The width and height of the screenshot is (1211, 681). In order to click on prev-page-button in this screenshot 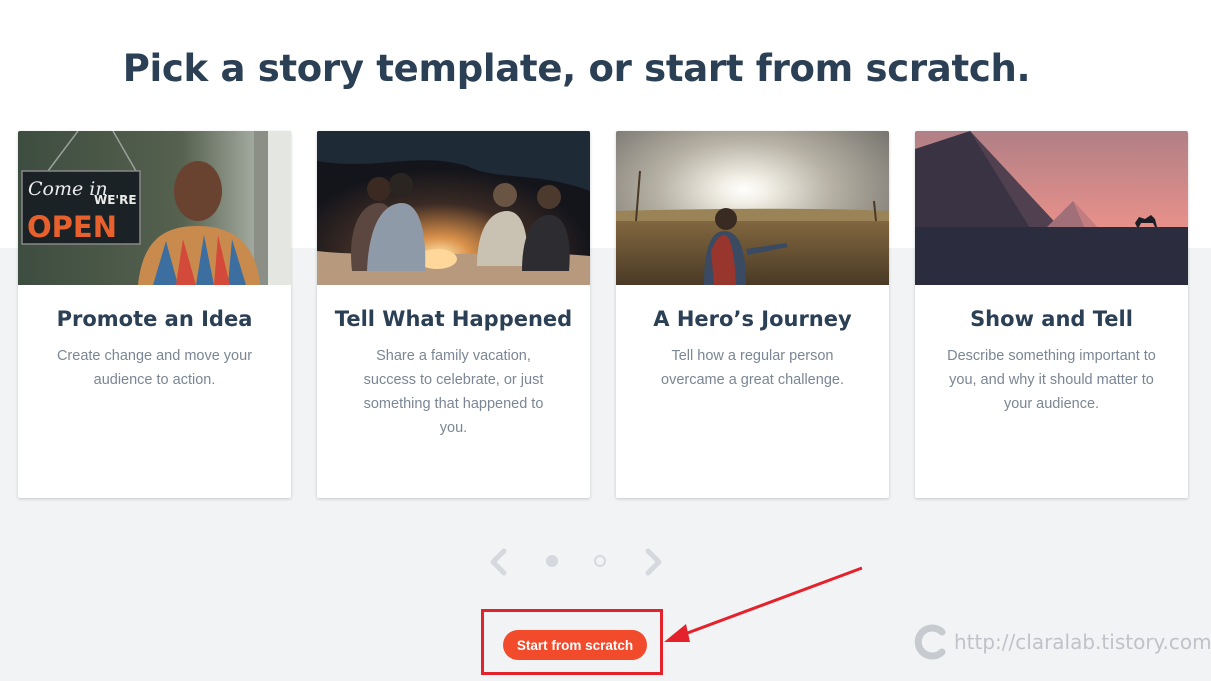, I will do `click(498, 562)`.